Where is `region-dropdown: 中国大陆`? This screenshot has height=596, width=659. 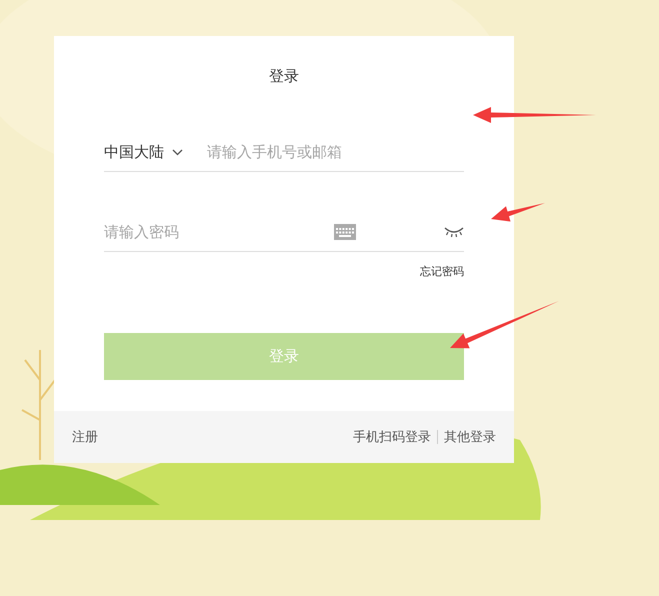
region-dropdown: 中国大陆 is located at coordinates (143, 152).